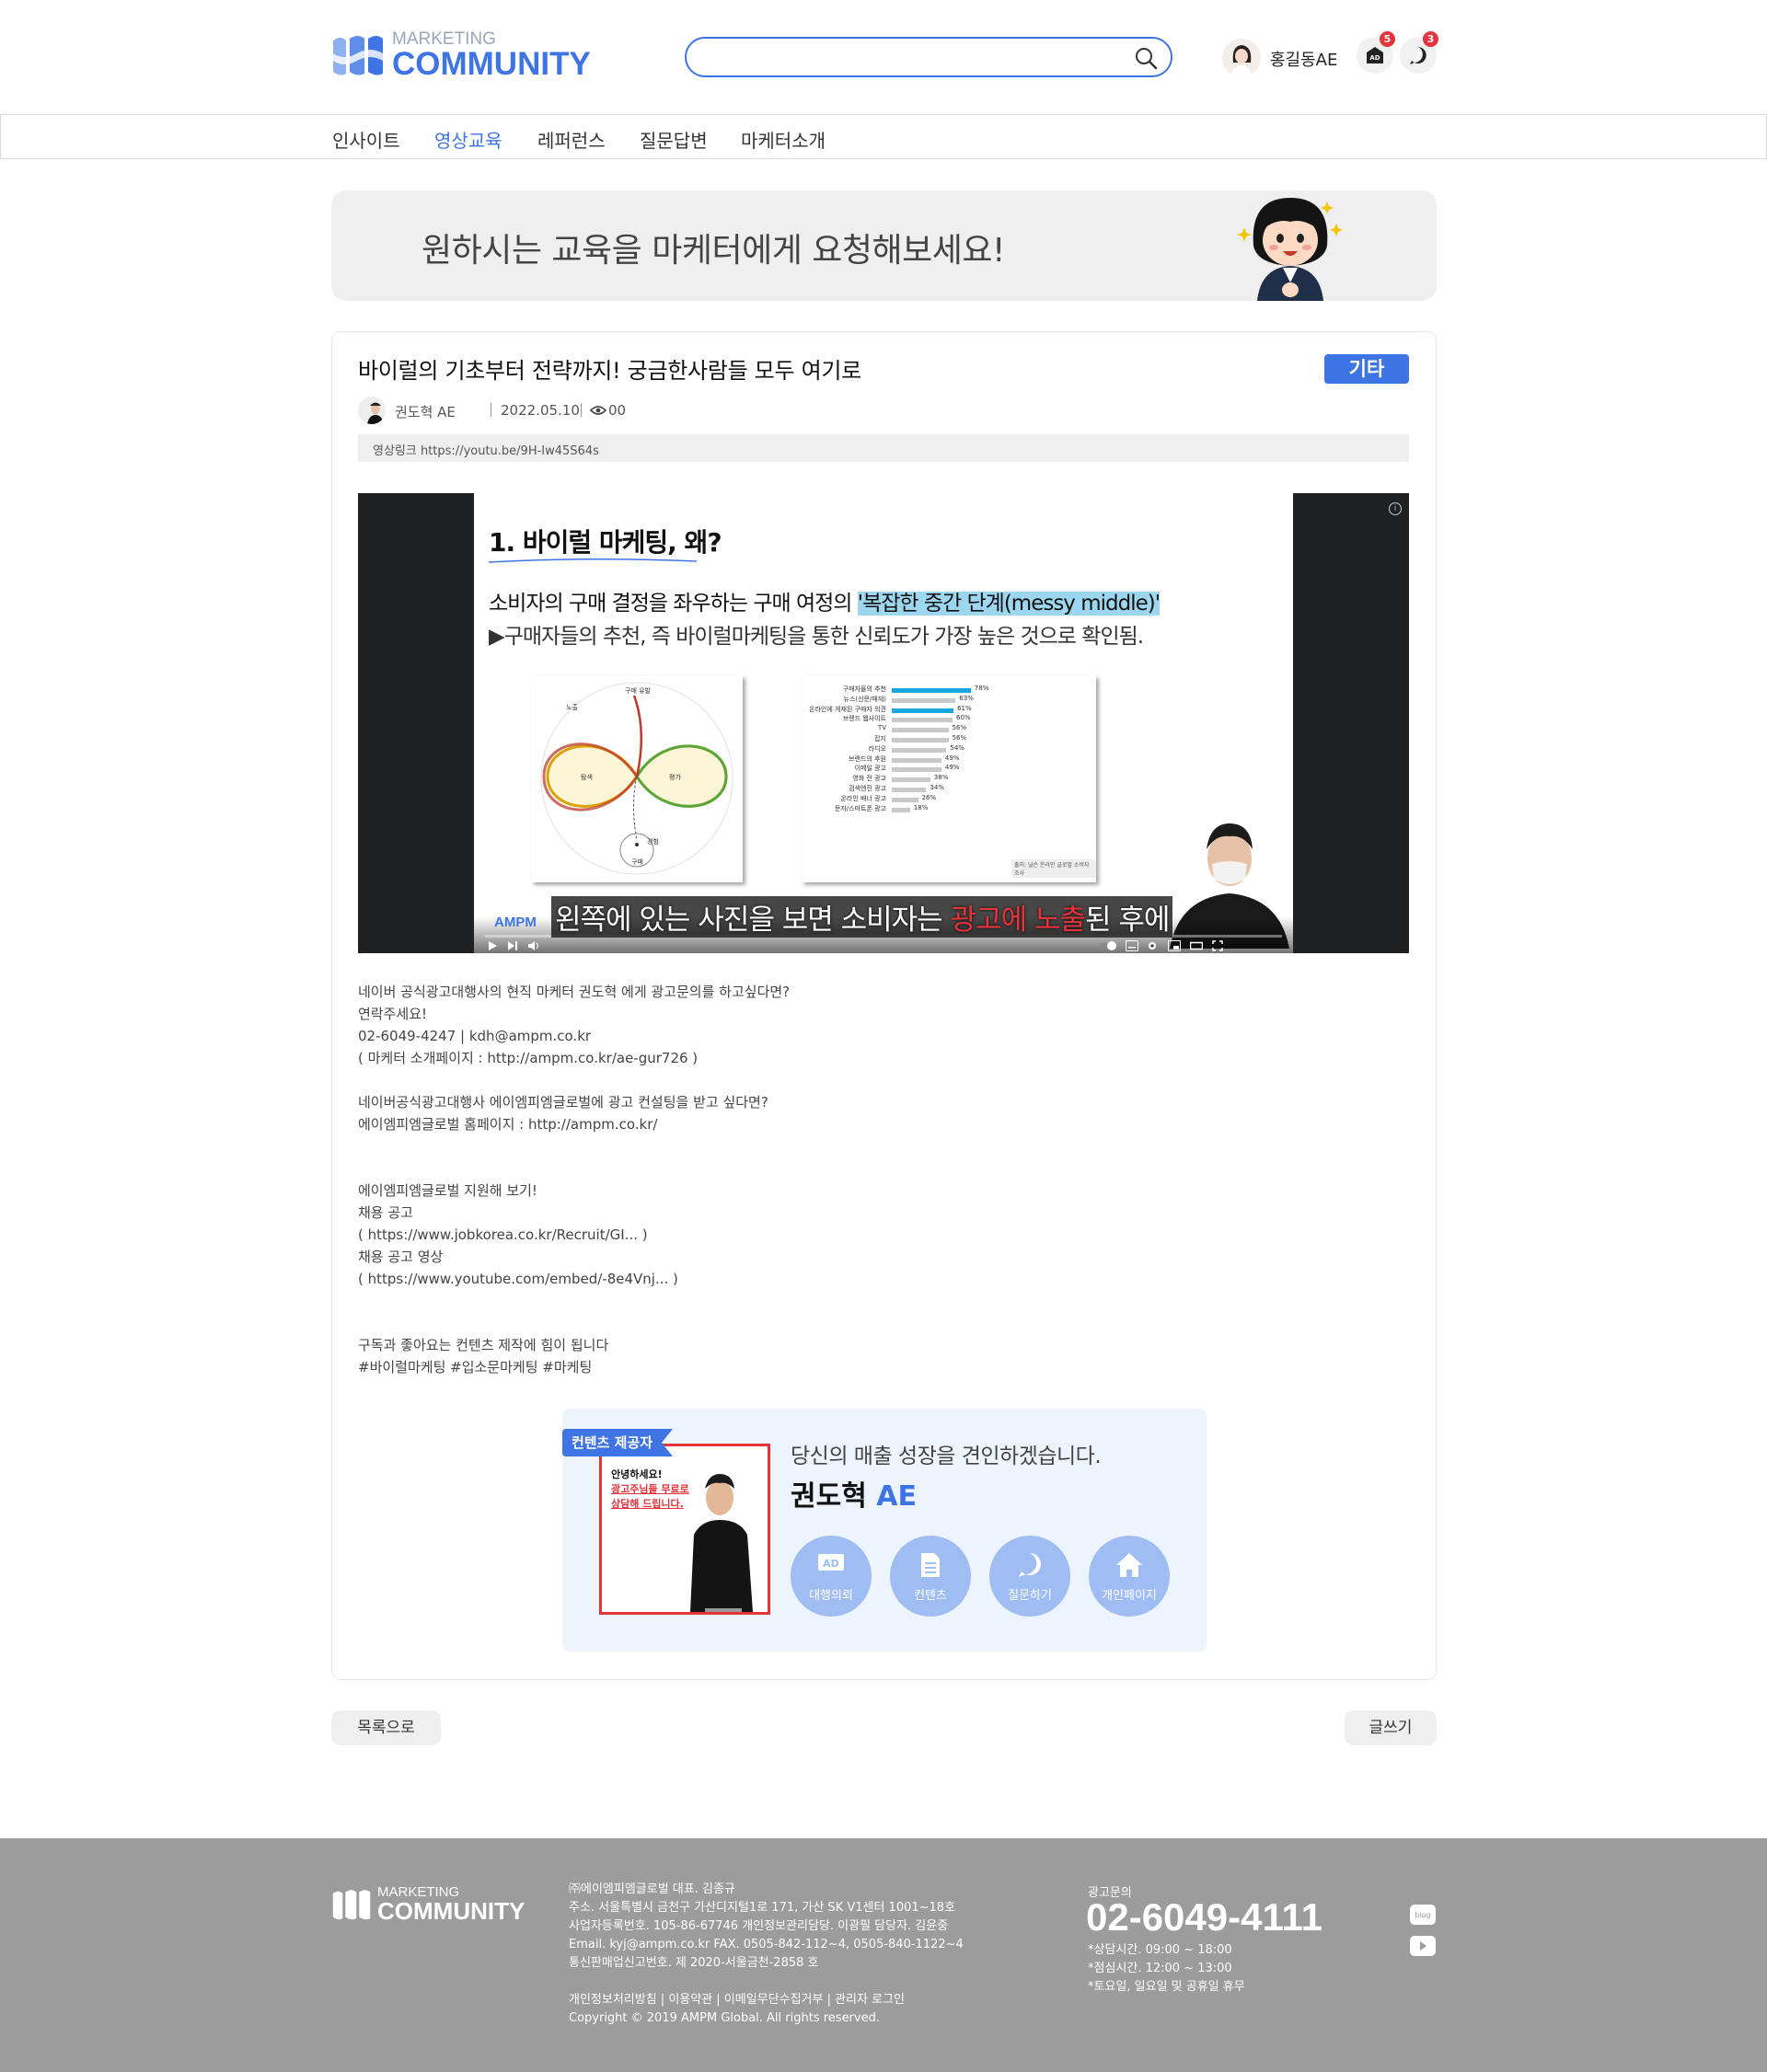  What do you see at coordinates (571, 139) in the screenshot?
I see `nav-item-reference: 레퍼런스` at bounding box center [571, 139].